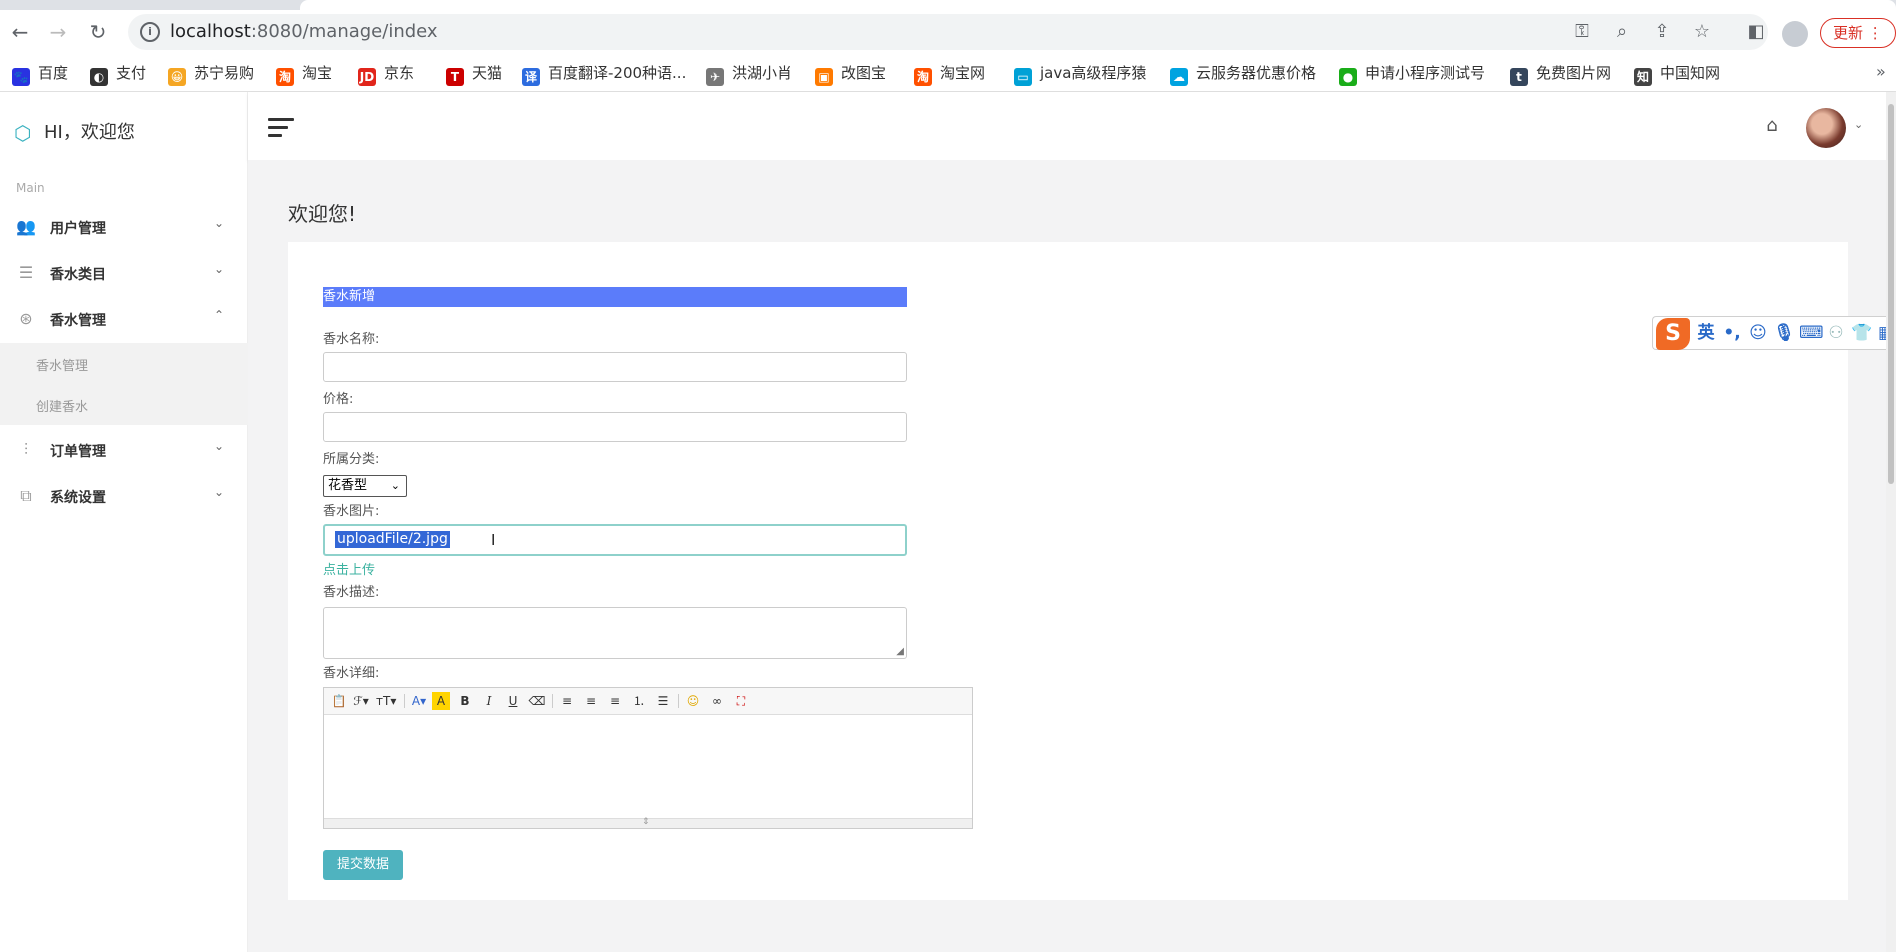  Describe the element at coordinates (663, 701) in the screenshot. I see `unordered-list-icon: ☰` at that location.